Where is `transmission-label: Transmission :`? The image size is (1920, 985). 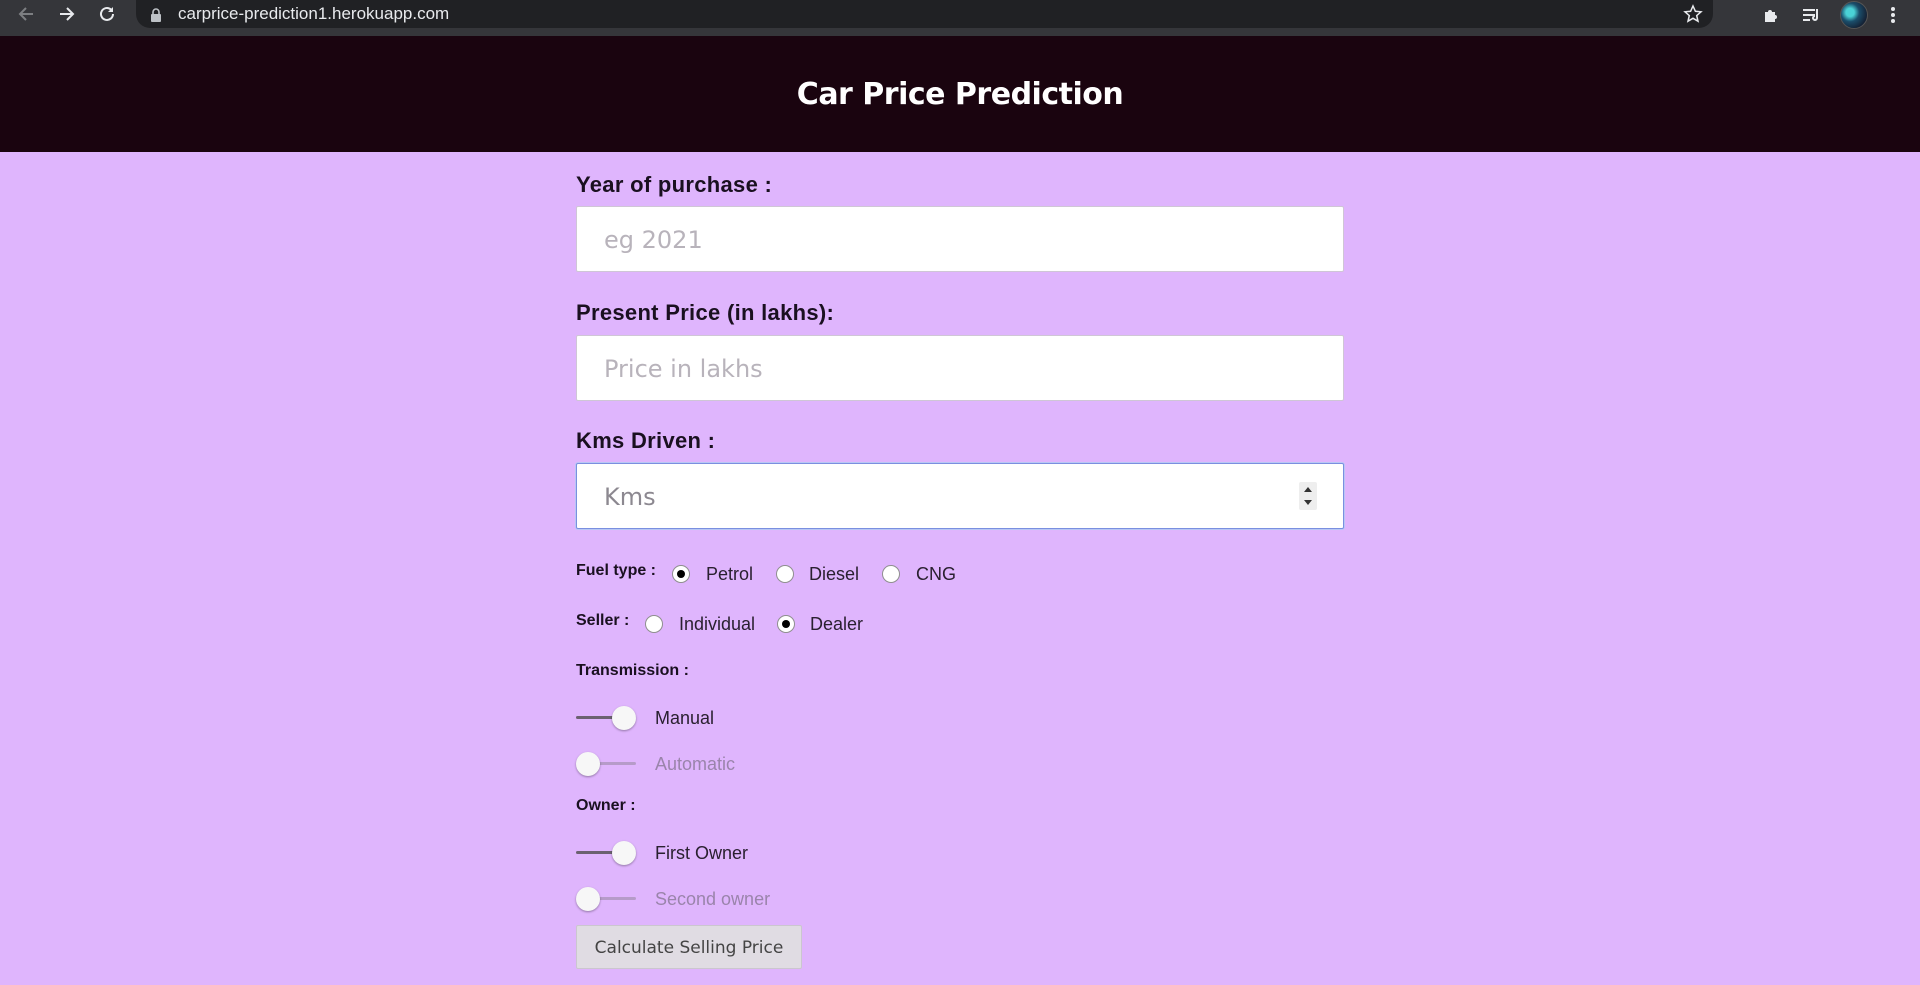 transmission-label: Transmission : is located at coordinates (632, 670).